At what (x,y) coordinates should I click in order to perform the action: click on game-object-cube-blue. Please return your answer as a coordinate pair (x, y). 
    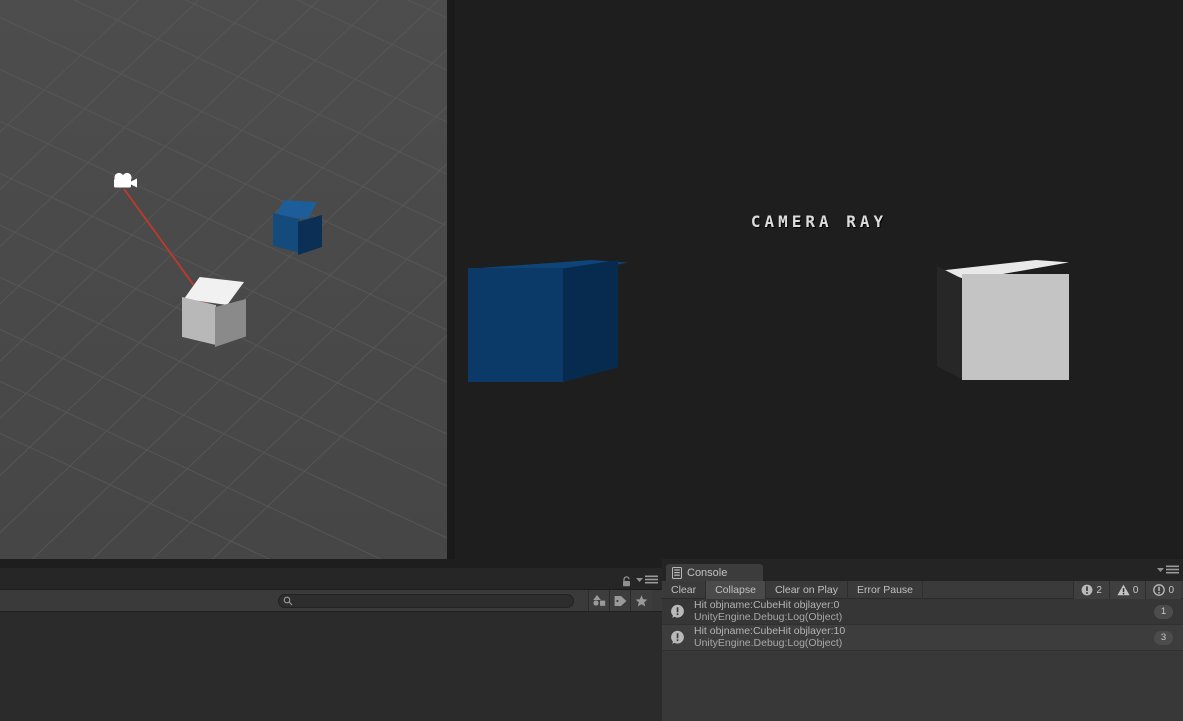
    Looking at the image, I should click on (548, 321).